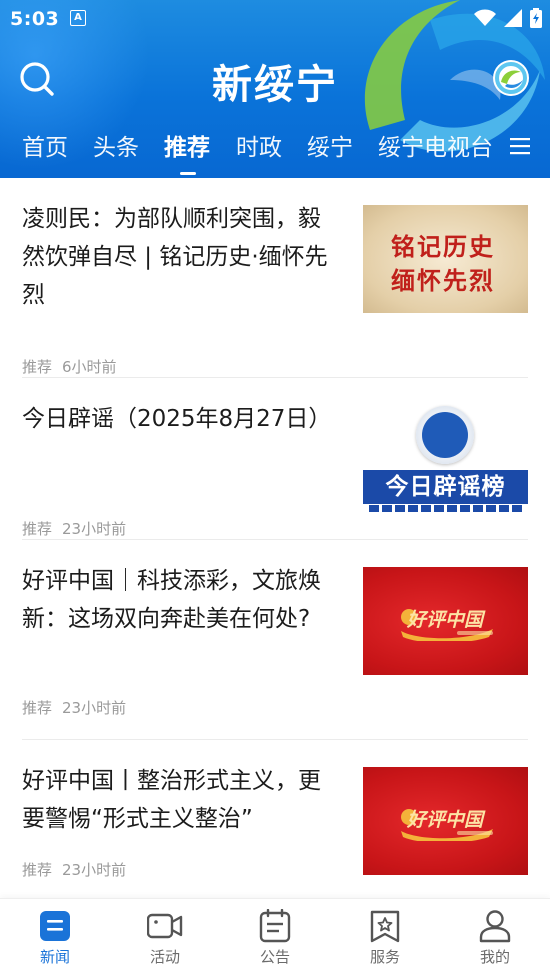 The height and width of the screenshot is (979, 550). I want to click on status-time: 5:03, so click(35, 19).